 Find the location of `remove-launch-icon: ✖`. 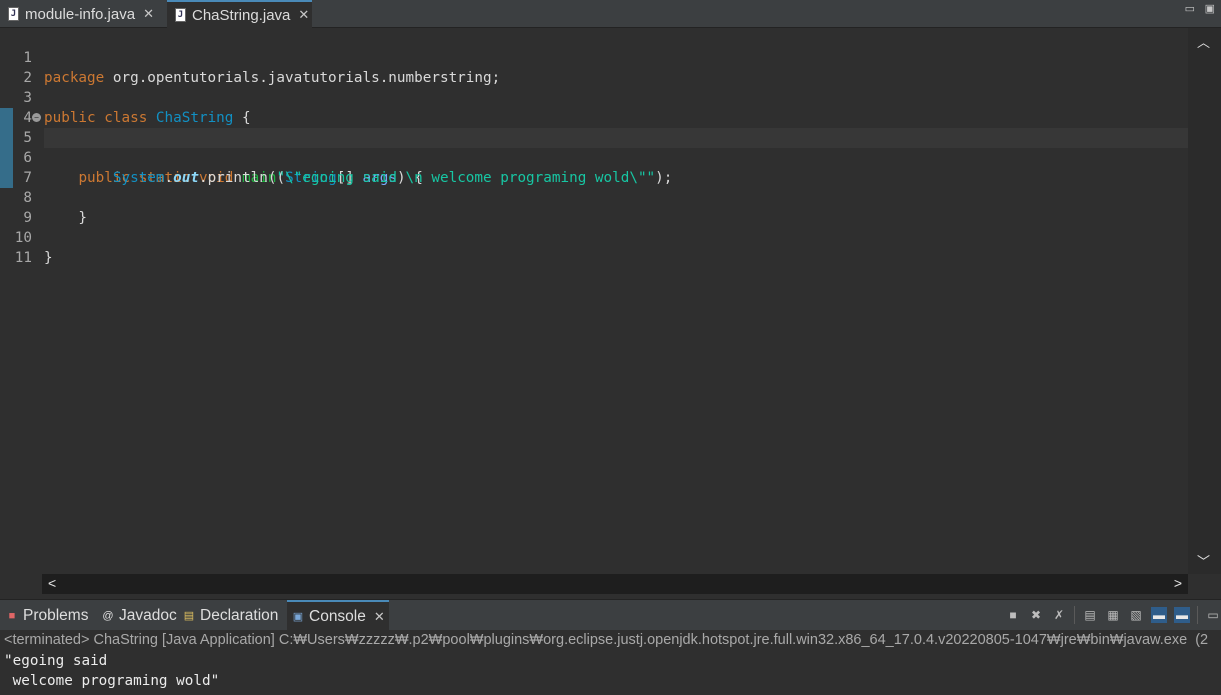

remove-launch-icon: ✖ is located at coordinates (1036, 615).